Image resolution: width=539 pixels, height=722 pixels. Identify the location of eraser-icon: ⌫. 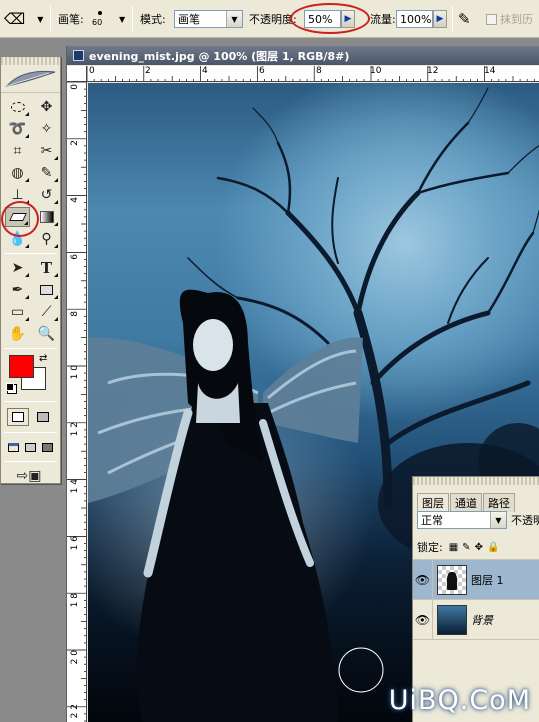
(15, 19).